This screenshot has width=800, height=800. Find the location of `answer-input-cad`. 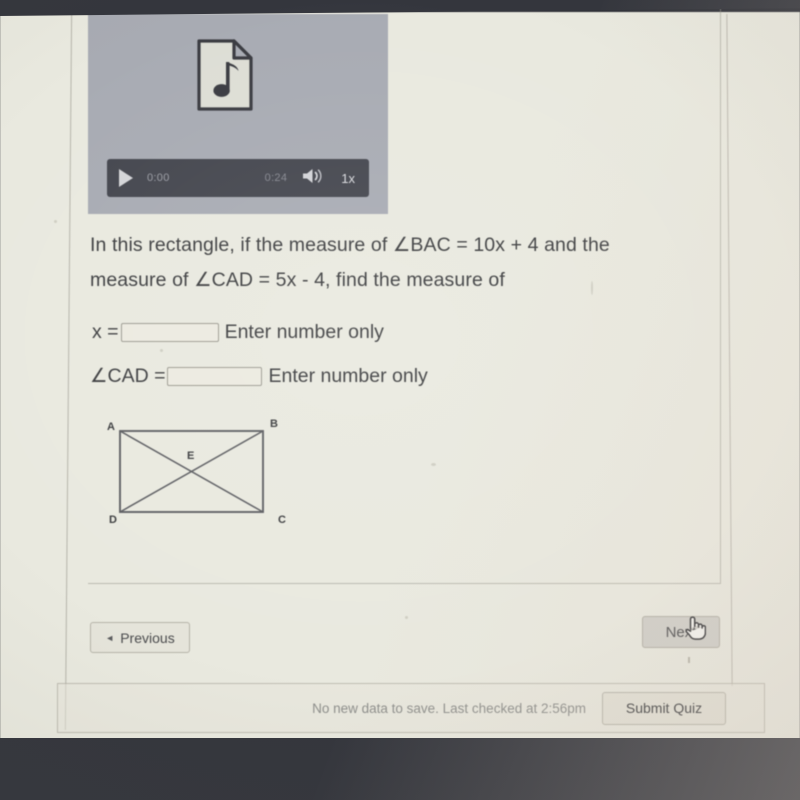

answer-input-cad is located at coordinates (215, 376).